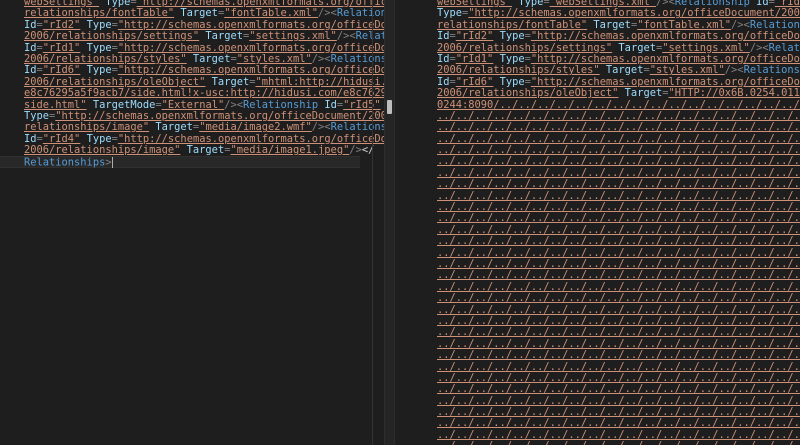 This screenshot has width=800, height=445. Describe the element at coordinates (389, 222) in the screenshot. I see `split-divider` at that location.